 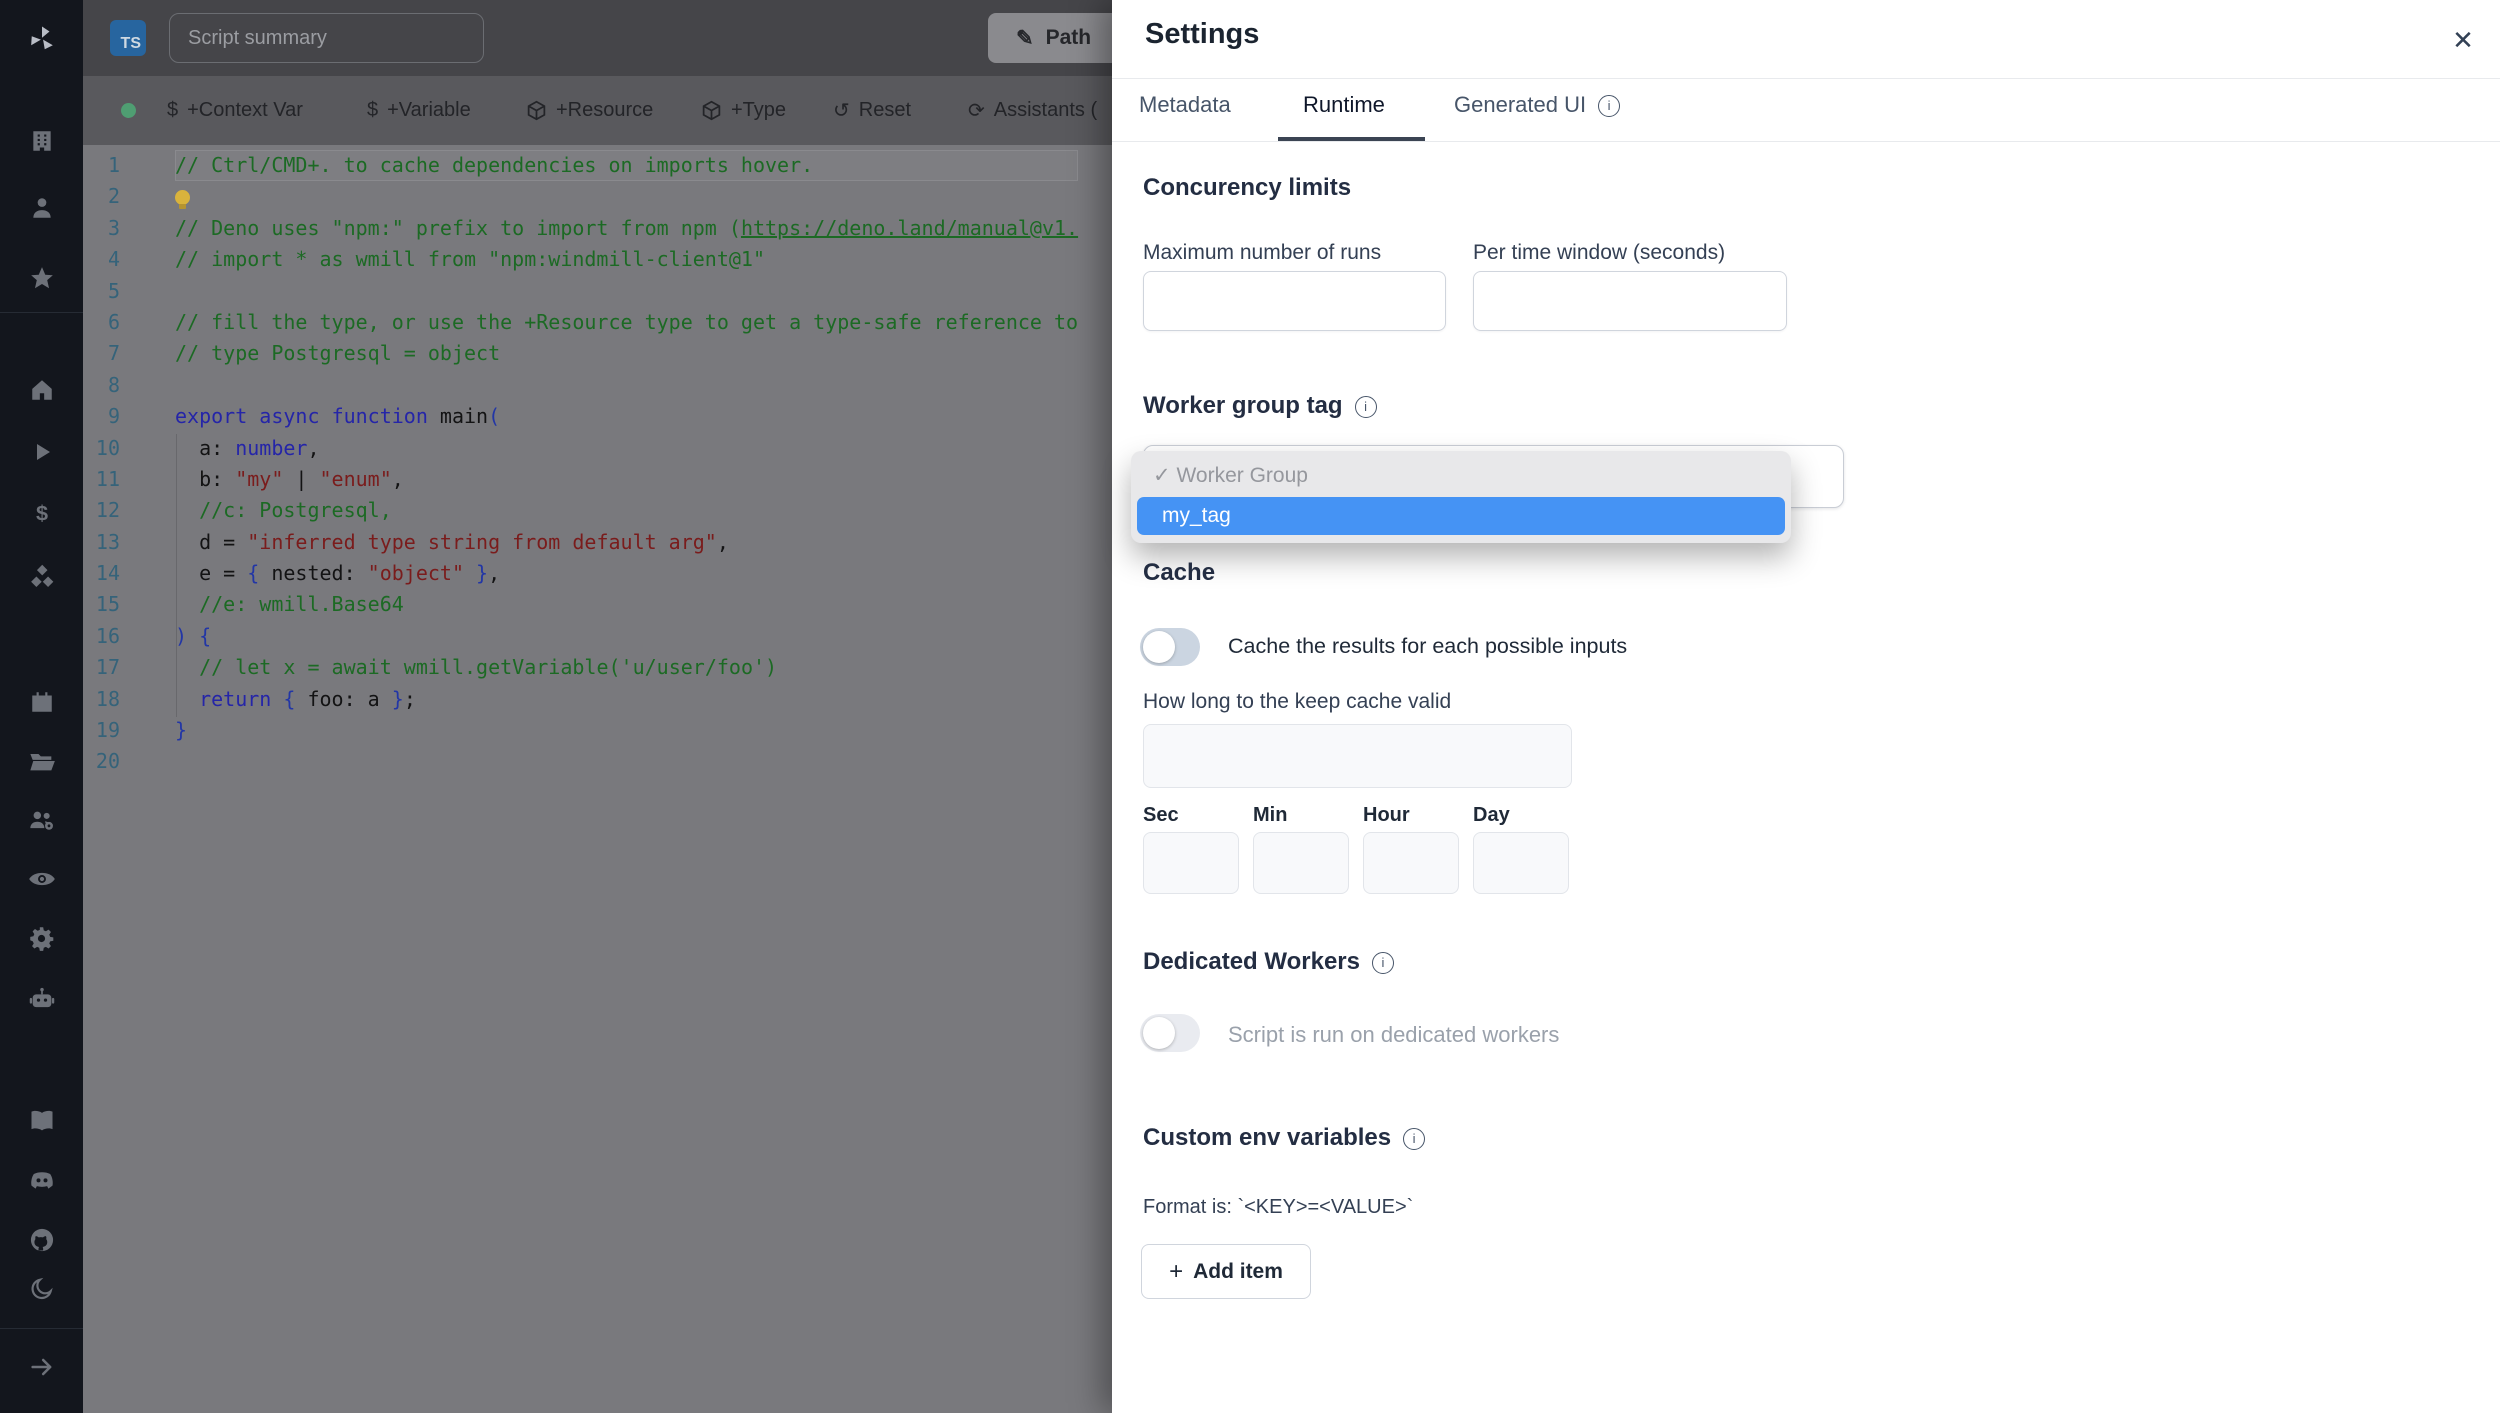 I want to click on code-line: // type Postgresql = object, so click(x=338, y=353).